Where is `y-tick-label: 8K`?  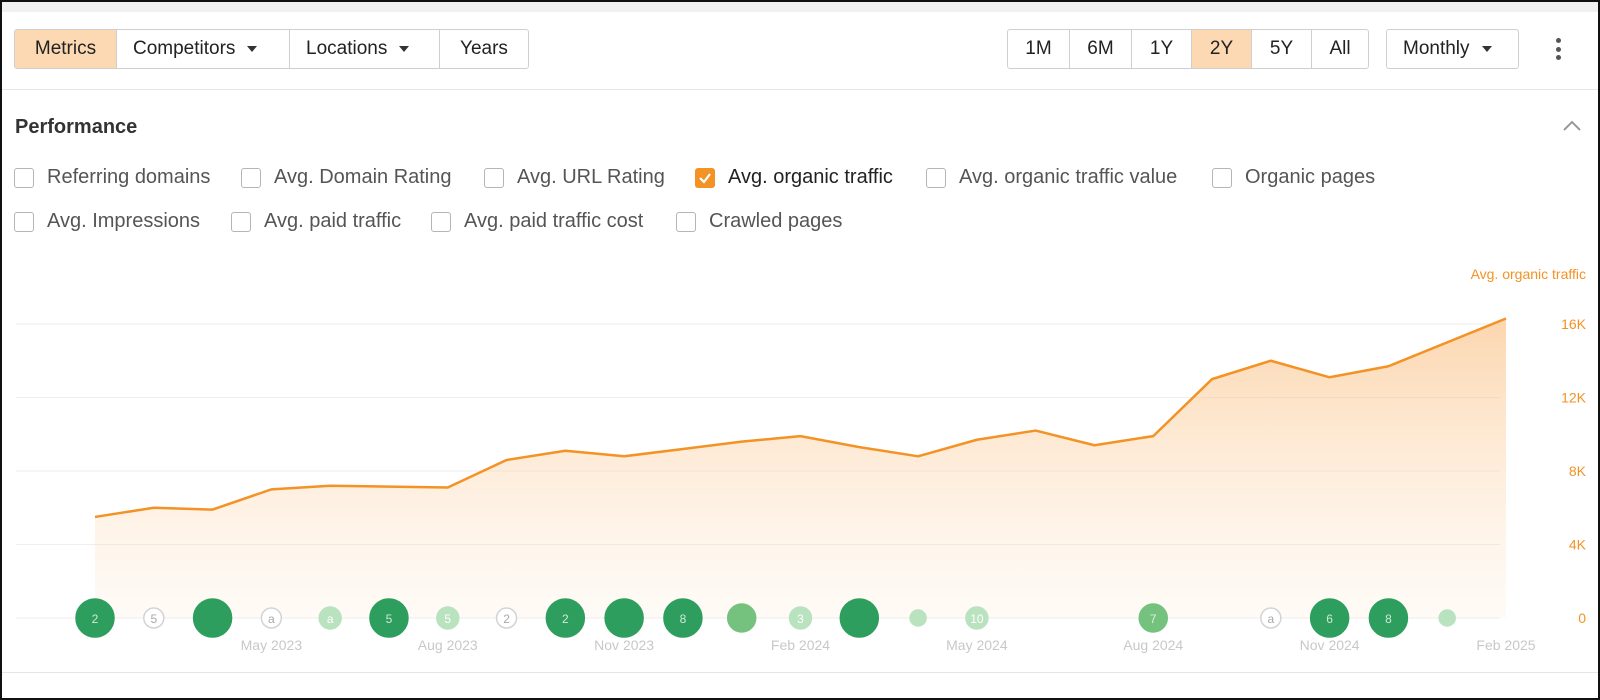 y-tick-label: 8K is located at coordinates (1578, 471).